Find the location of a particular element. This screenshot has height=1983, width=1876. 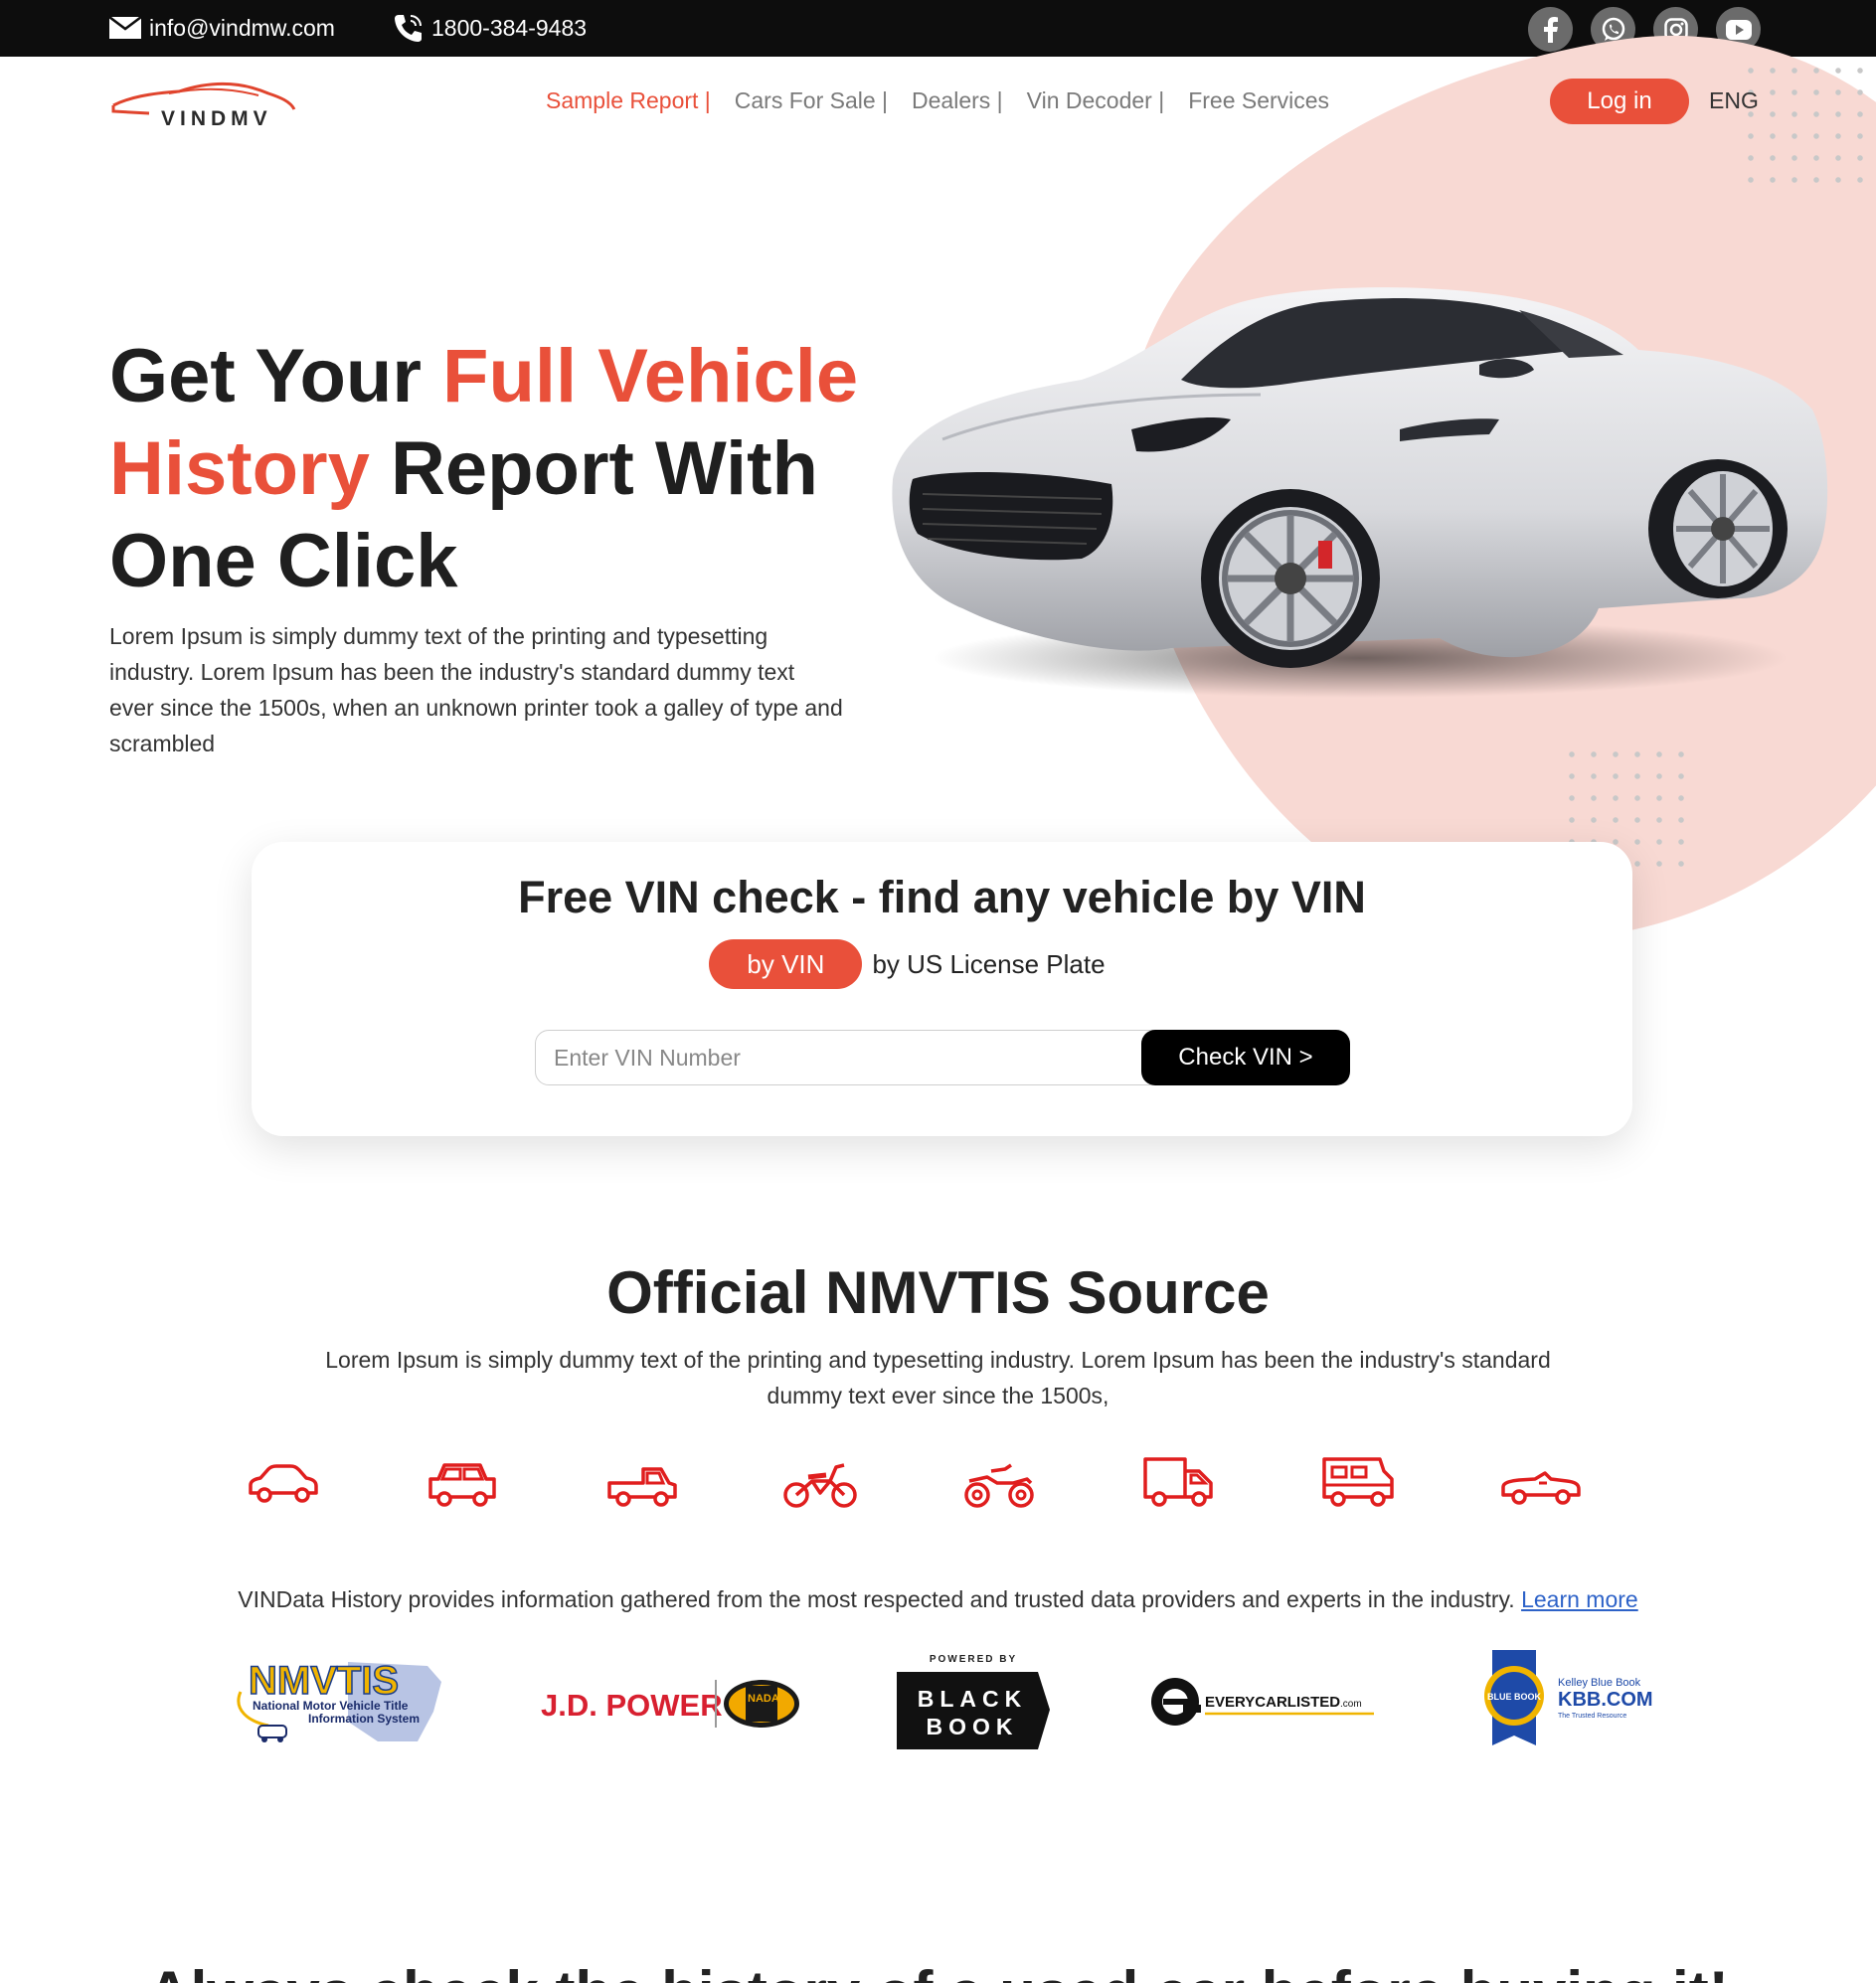

whatsapp-icon is located at coordinates (1613, 29).